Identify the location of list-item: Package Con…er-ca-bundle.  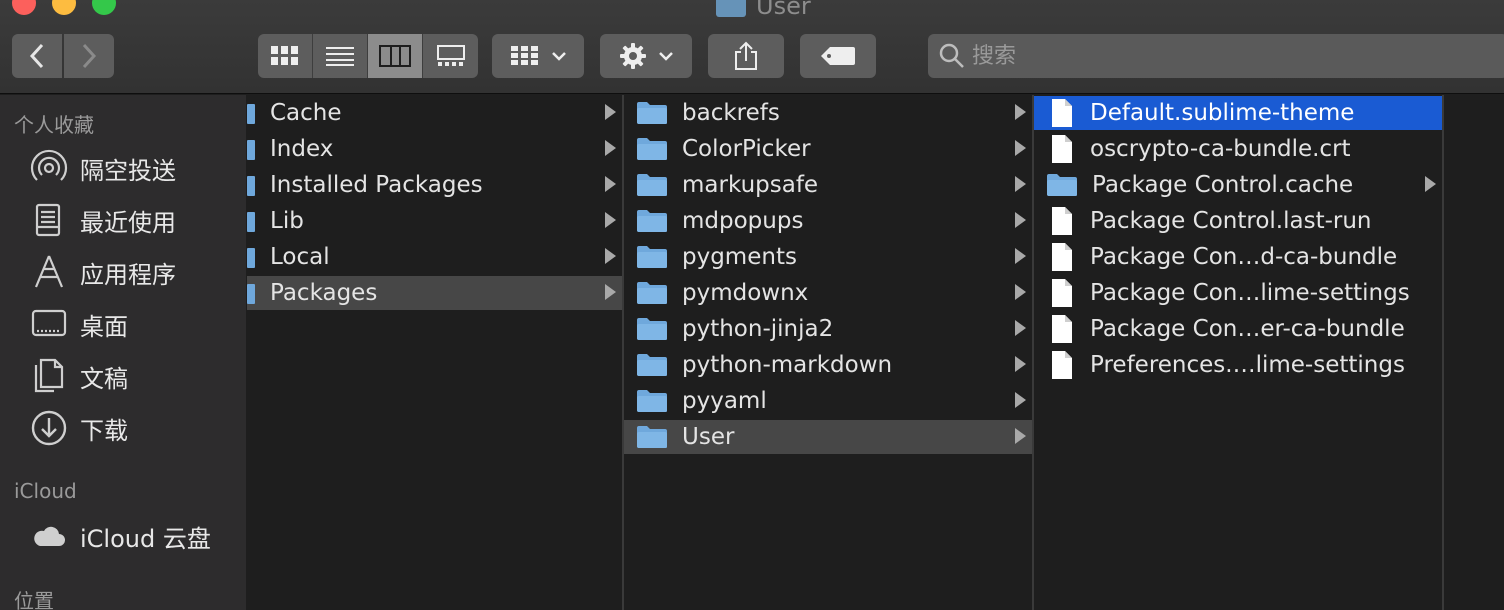
(1238, 329).